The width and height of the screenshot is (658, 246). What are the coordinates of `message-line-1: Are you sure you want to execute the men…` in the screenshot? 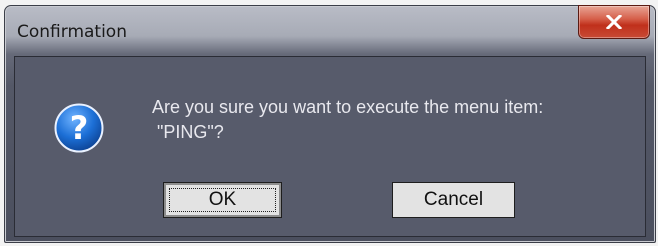 It's located at (348, 107).